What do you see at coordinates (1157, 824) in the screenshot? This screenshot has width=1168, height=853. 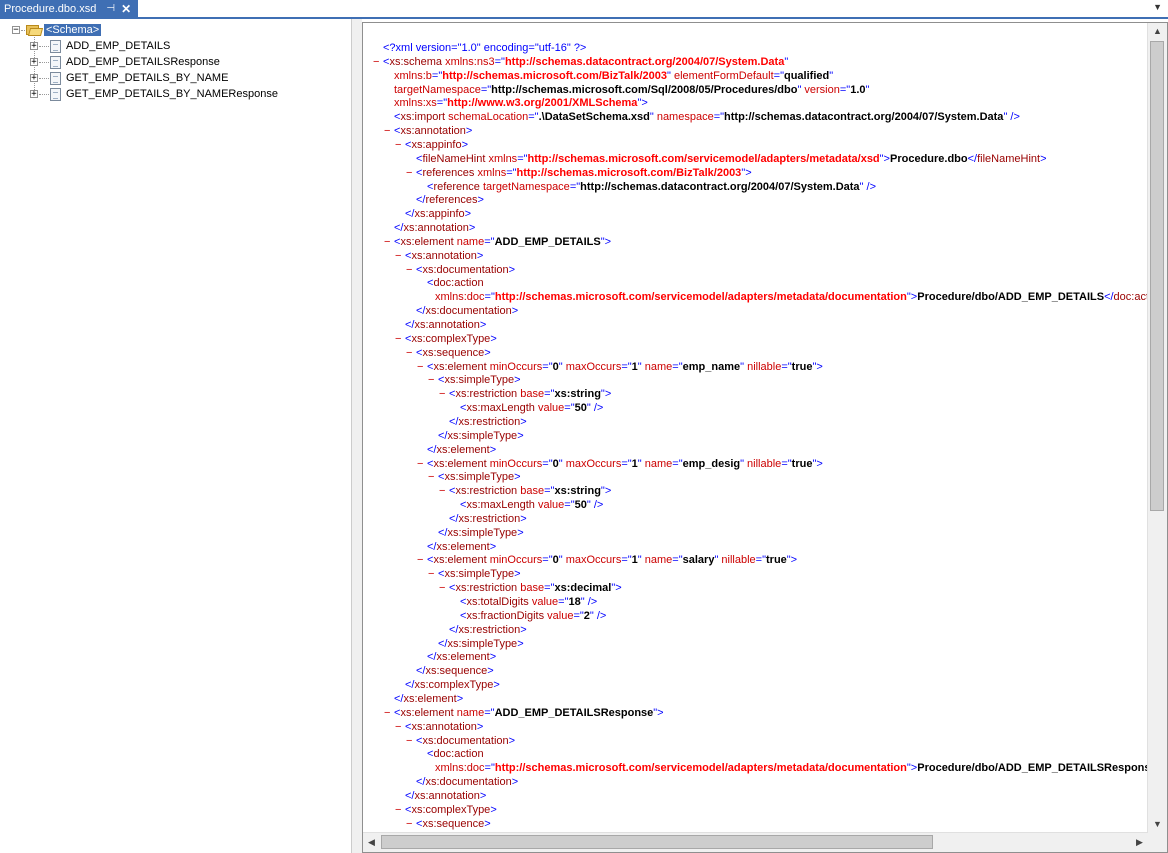 I see `scroll-down-icon: ▼` at bounding box center [1157, 824].